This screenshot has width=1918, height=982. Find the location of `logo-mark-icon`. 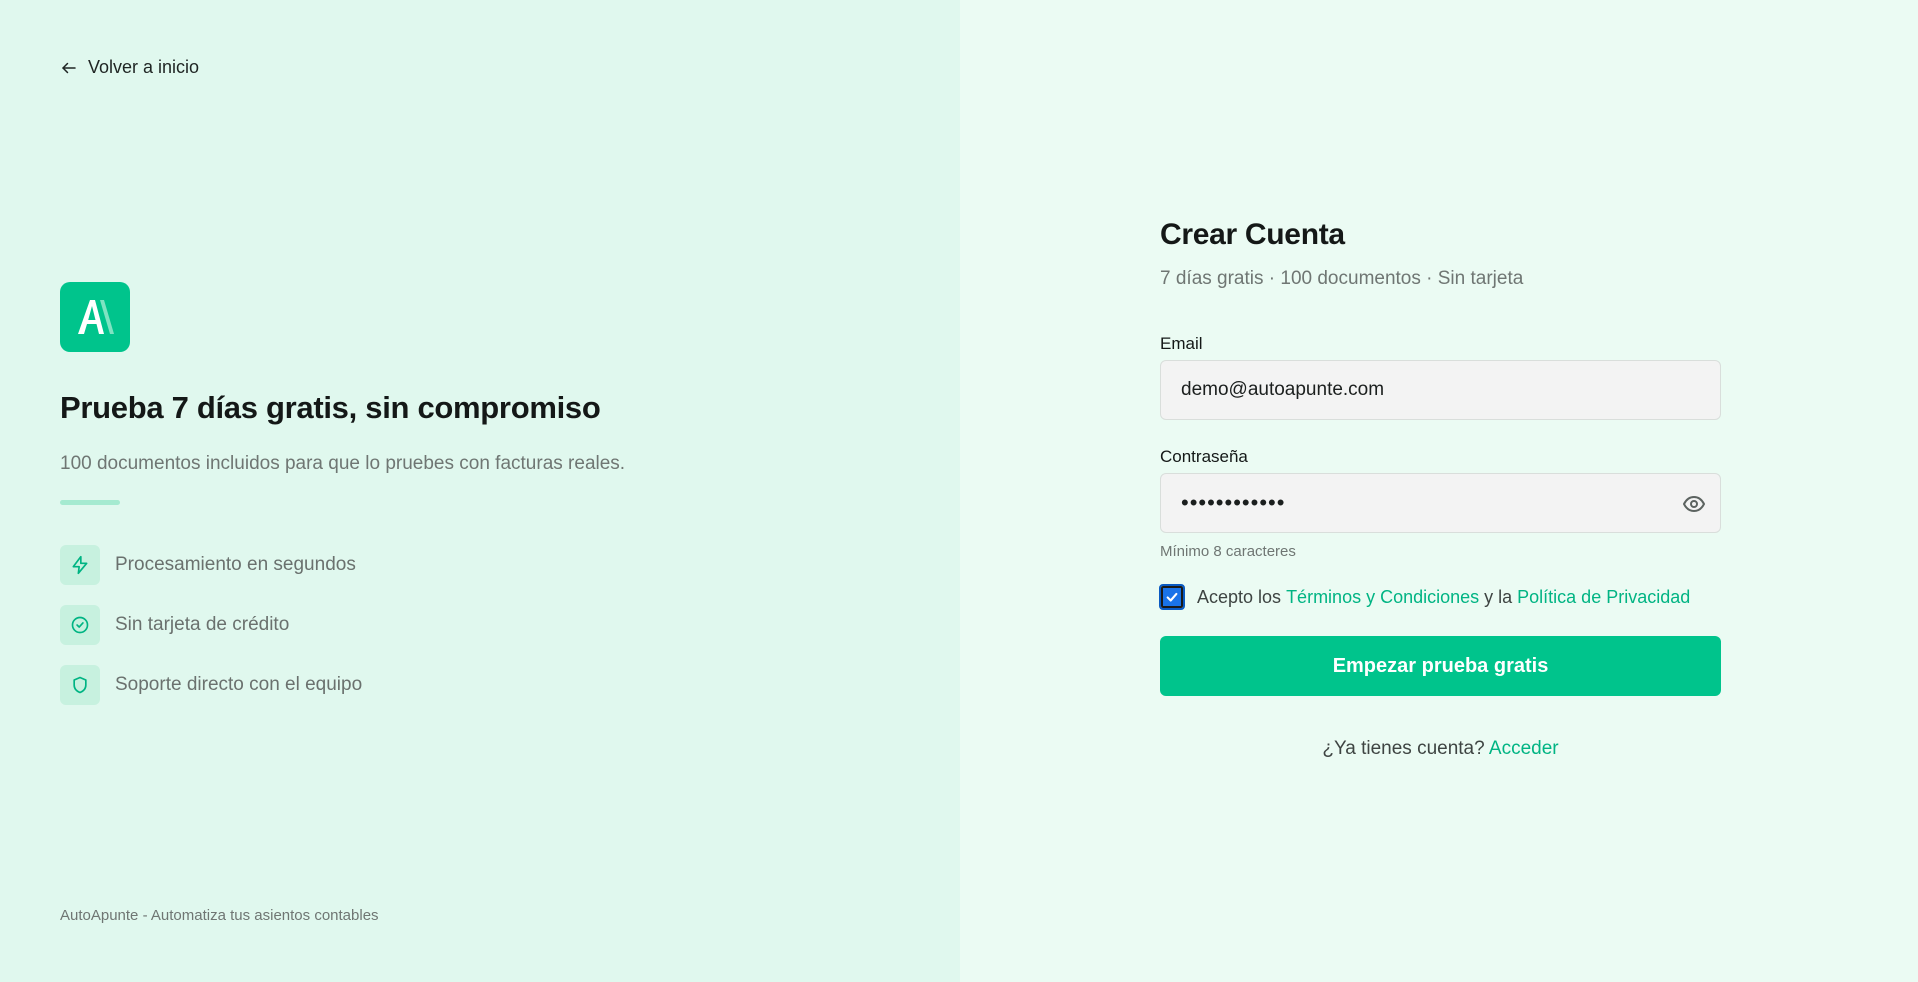

logo-mark-icon is located at coordinates (96, 317).